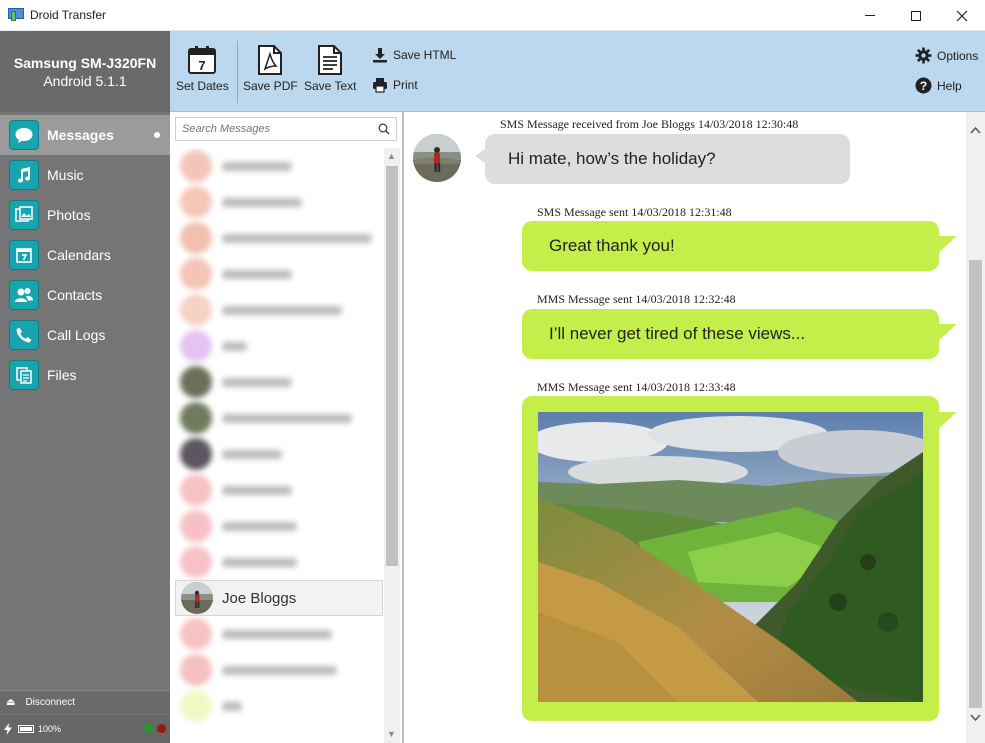  What do you see at coordinates (270, 60) in the screenshot?
I see `pdf-file-icon` at bounding box center [270, 60].